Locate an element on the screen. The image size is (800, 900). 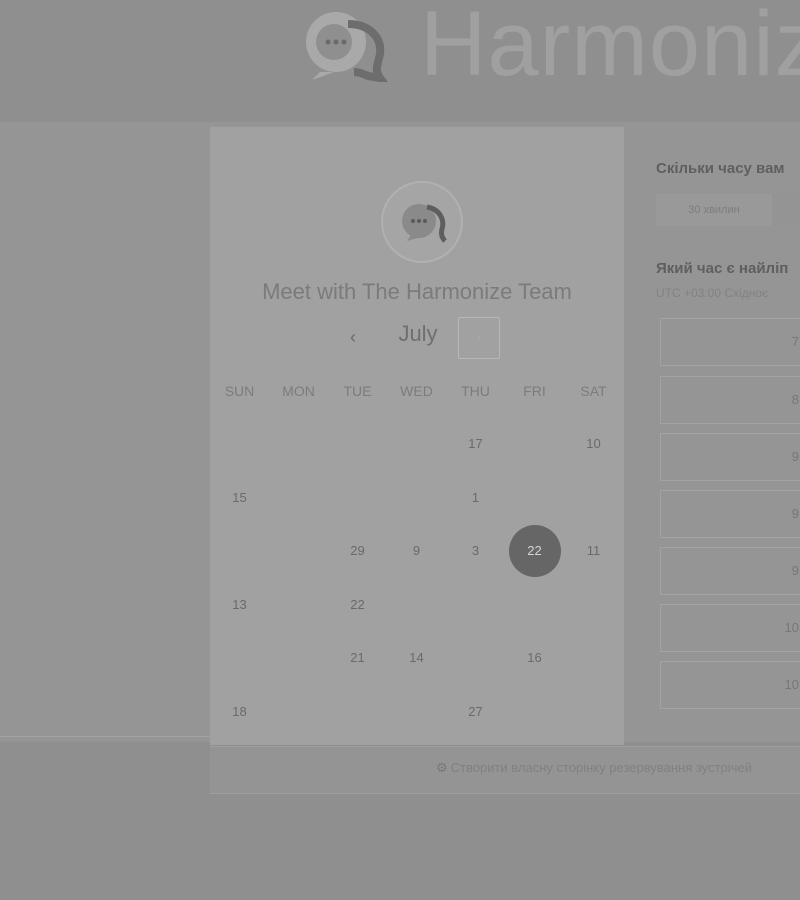
calendar-day: 11 is located at coordinates (593, 553).